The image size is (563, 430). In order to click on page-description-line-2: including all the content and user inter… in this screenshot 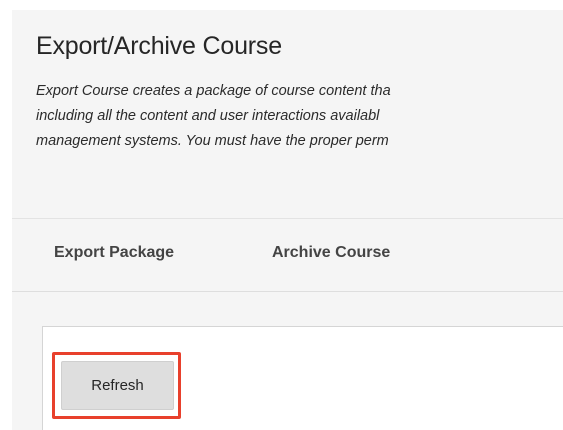, I will do `click(208, 116)`.